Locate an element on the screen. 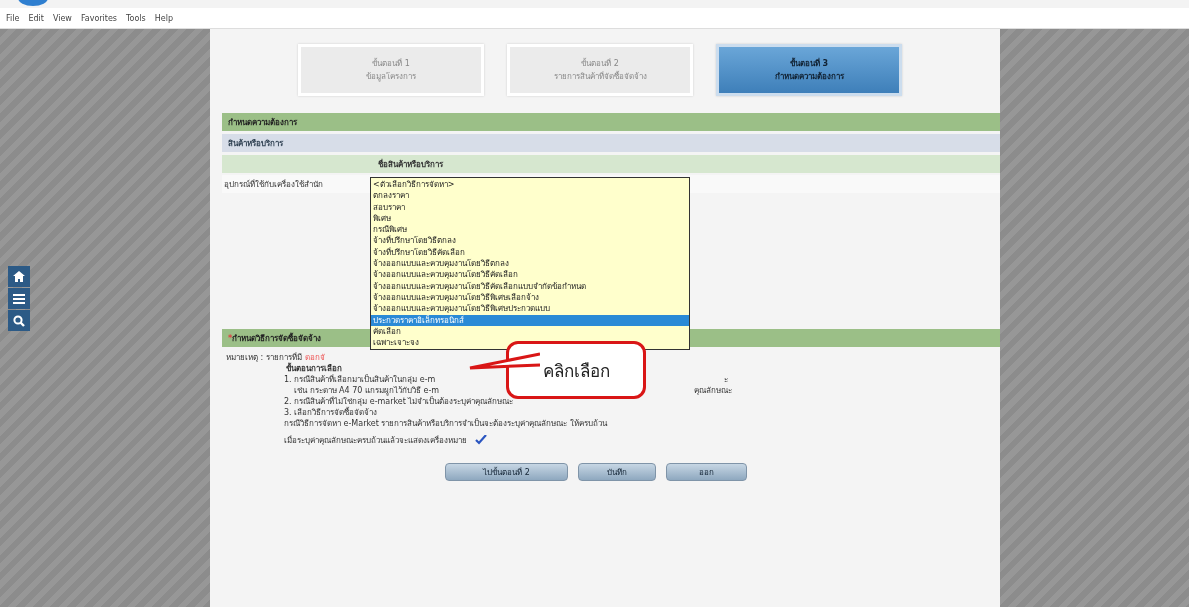  note-text: เช่น กระดาษ A4 70 แกรมผูกไว้กับวิธี e-m is located at coordinates (367, 390).